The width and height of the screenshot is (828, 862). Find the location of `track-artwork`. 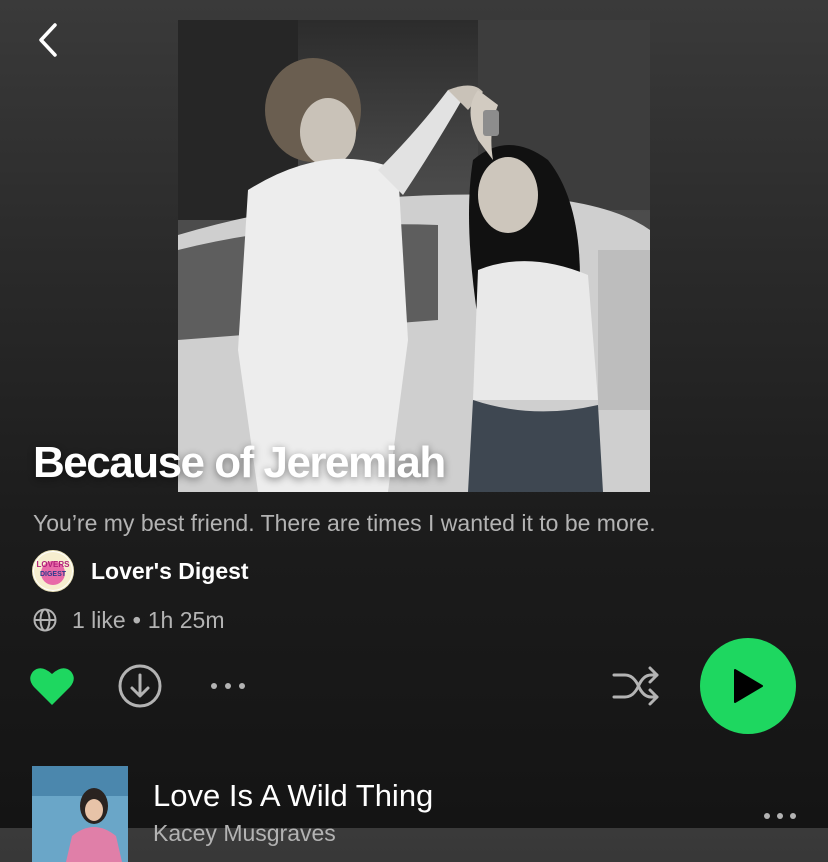

track-artwork is located at coordinates (80, 814).